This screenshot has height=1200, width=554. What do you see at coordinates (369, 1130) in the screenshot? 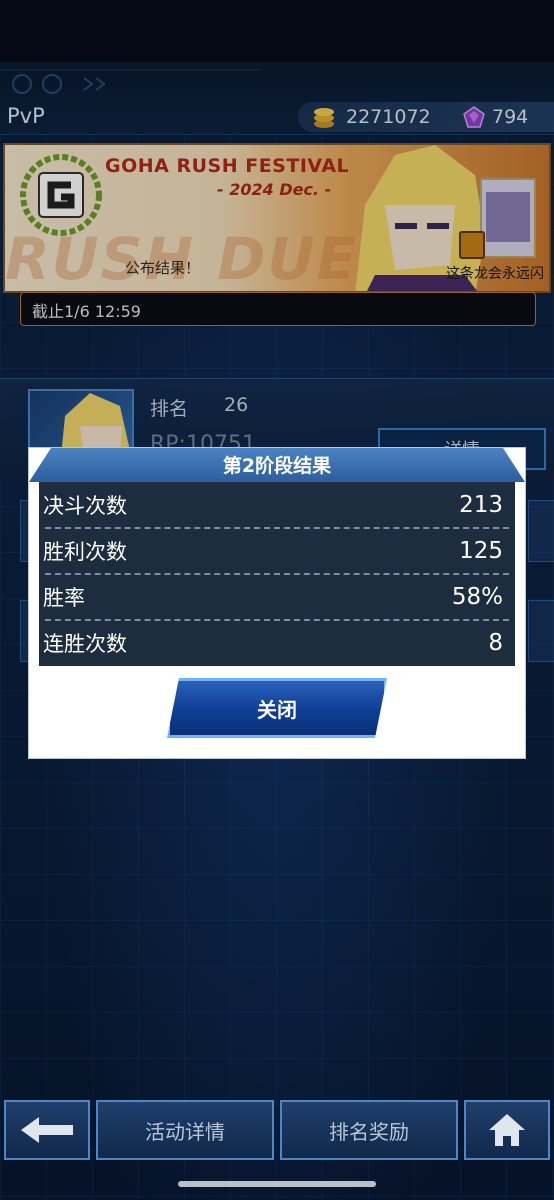
I see `ranking-rewards-button: 排名奖励` at bounding box center [369, 1130].